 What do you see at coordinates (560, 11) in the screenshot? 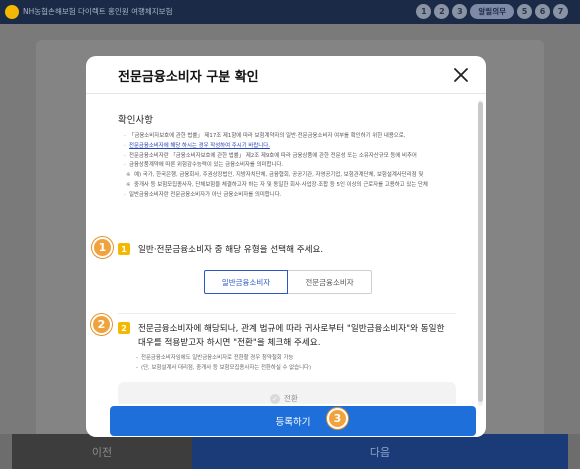
I see `step-7: 7` at bounding box center [560, 11].